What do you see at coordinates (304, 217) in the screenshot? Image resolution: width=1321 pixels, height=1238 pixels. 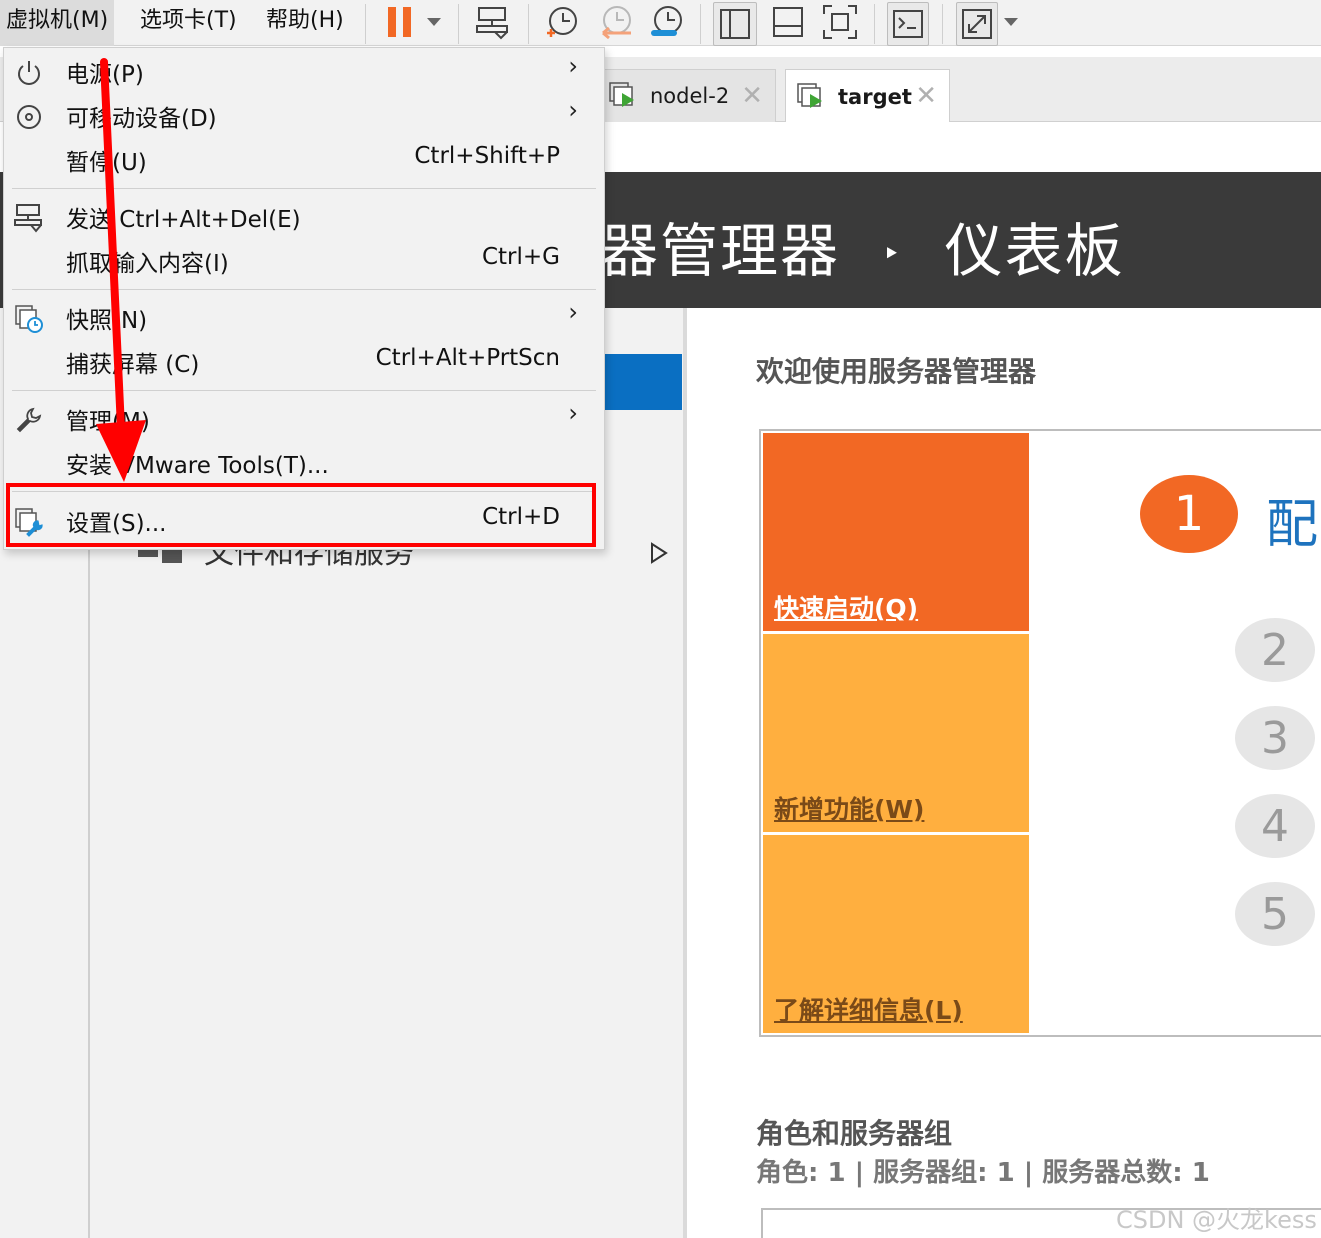 I see `menu-item-send-ctrl-alt-del: 发送 Ctrl+Alt+Del(E)` at bounding box center [304, 217].